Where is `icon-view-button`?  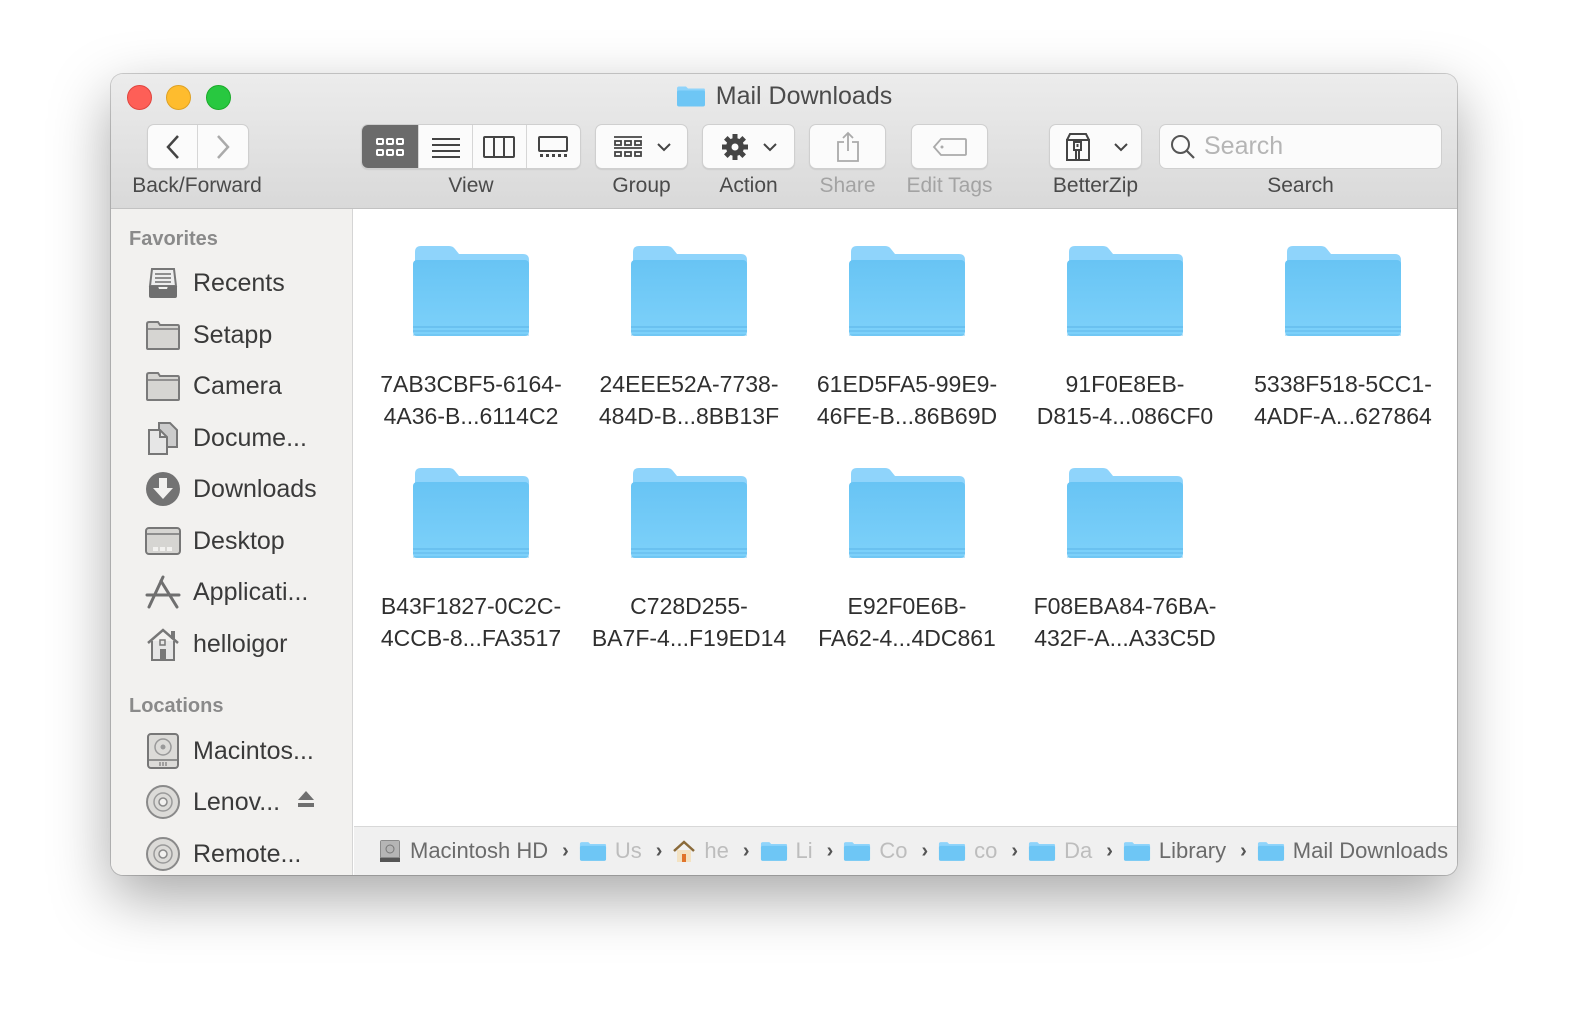 icon-view-button is located at coordinates (391, 146).